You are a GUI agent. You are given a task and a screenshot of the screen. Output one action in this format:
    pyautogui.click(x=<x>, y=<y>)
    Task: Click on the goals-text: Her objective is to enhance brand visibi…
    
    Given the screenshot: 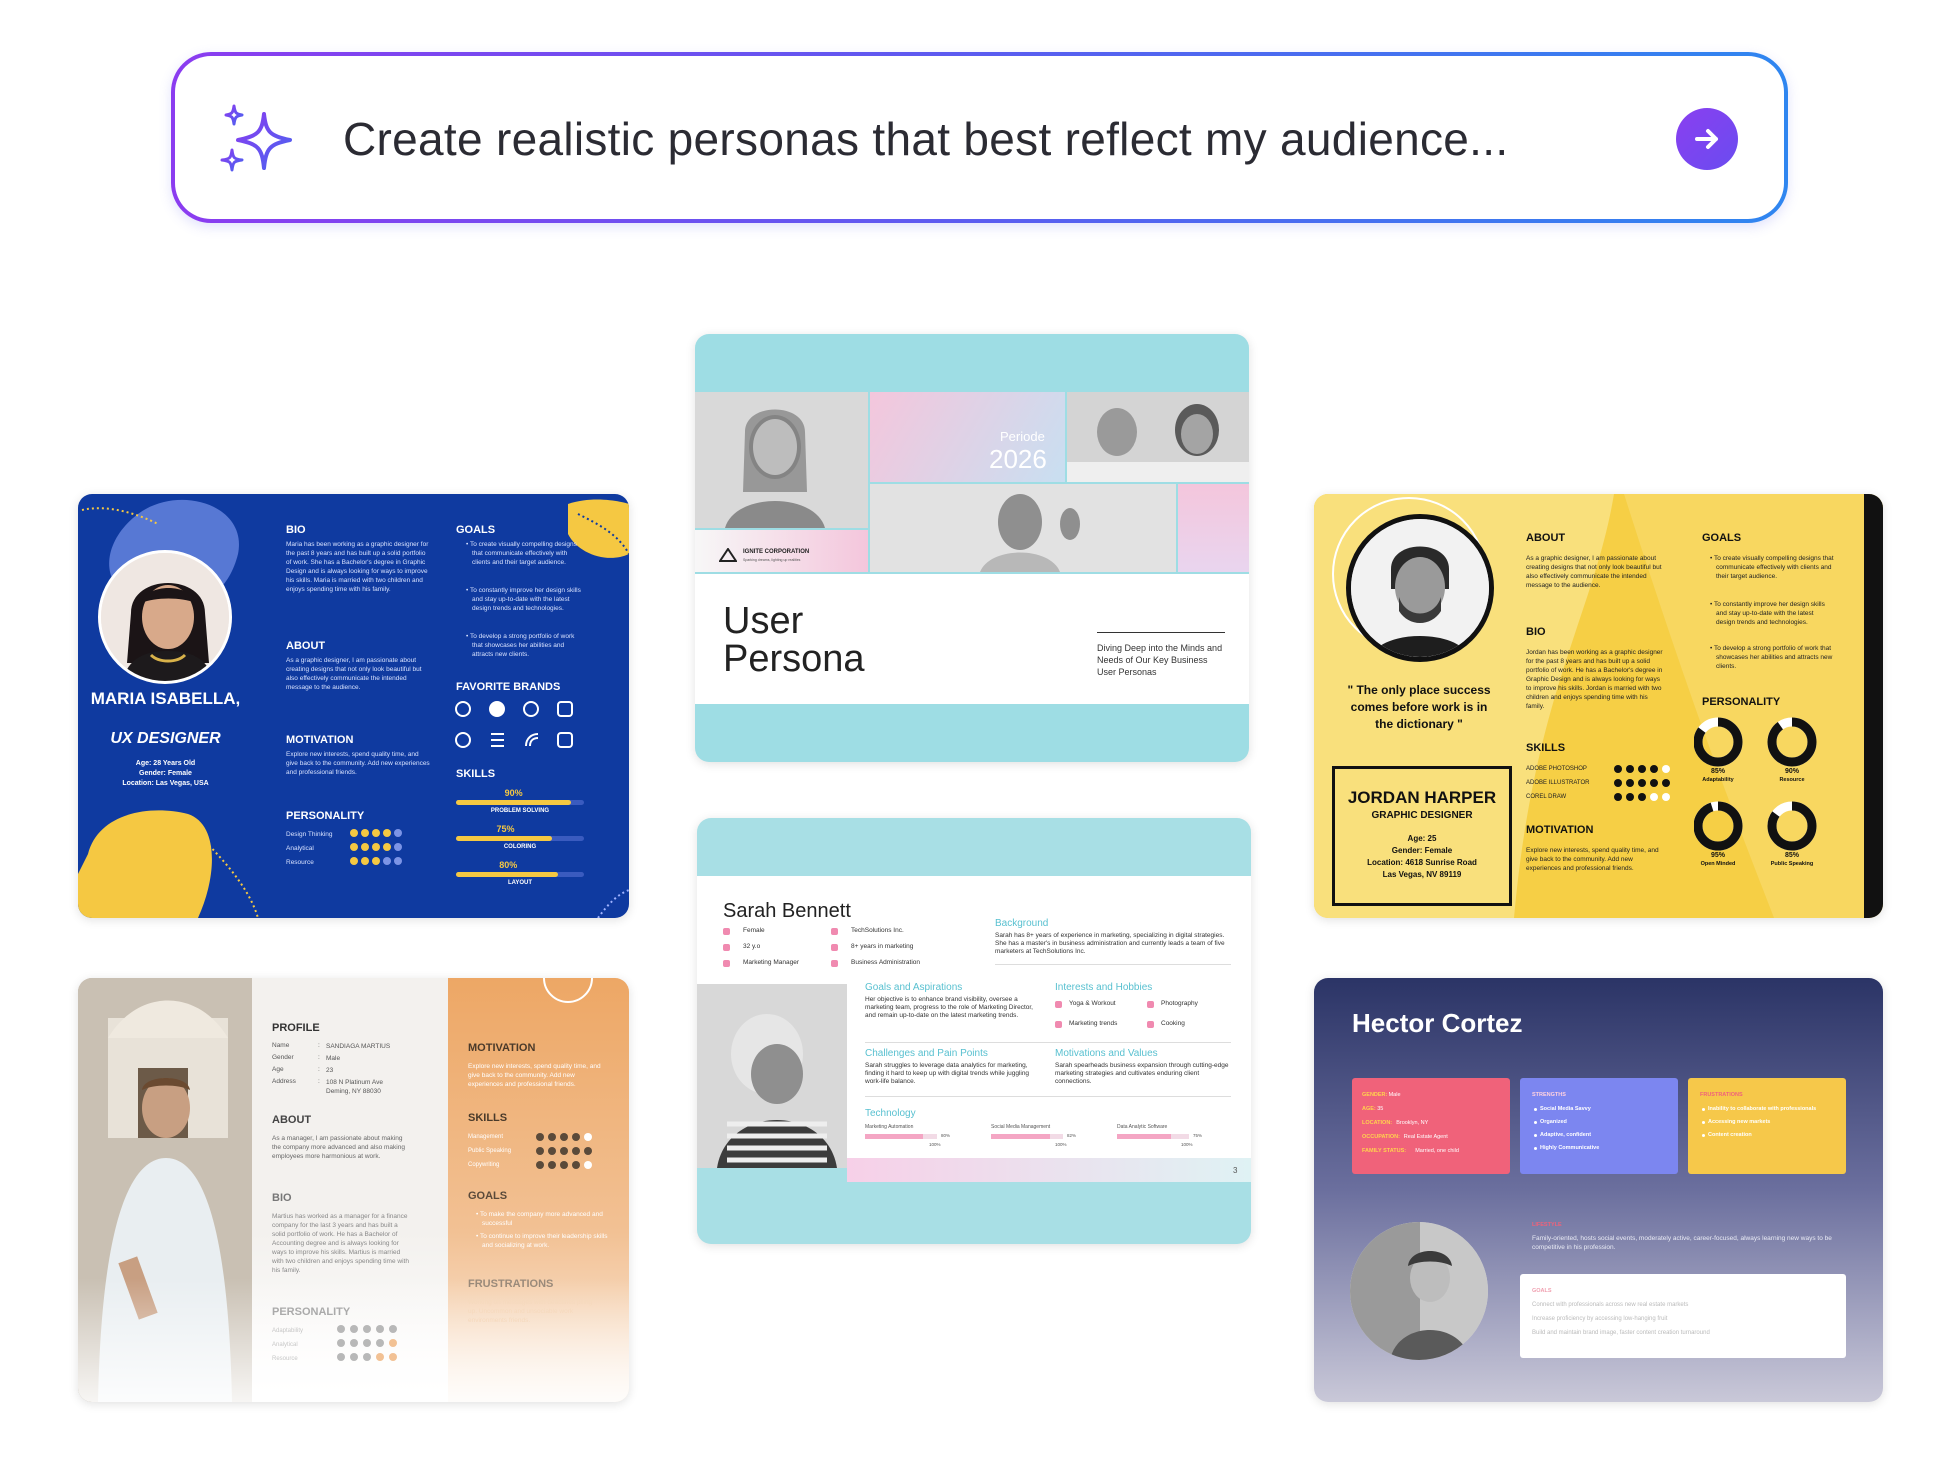 What is the action you would take?
    pyautogui.click(x=949, y=1007)
    